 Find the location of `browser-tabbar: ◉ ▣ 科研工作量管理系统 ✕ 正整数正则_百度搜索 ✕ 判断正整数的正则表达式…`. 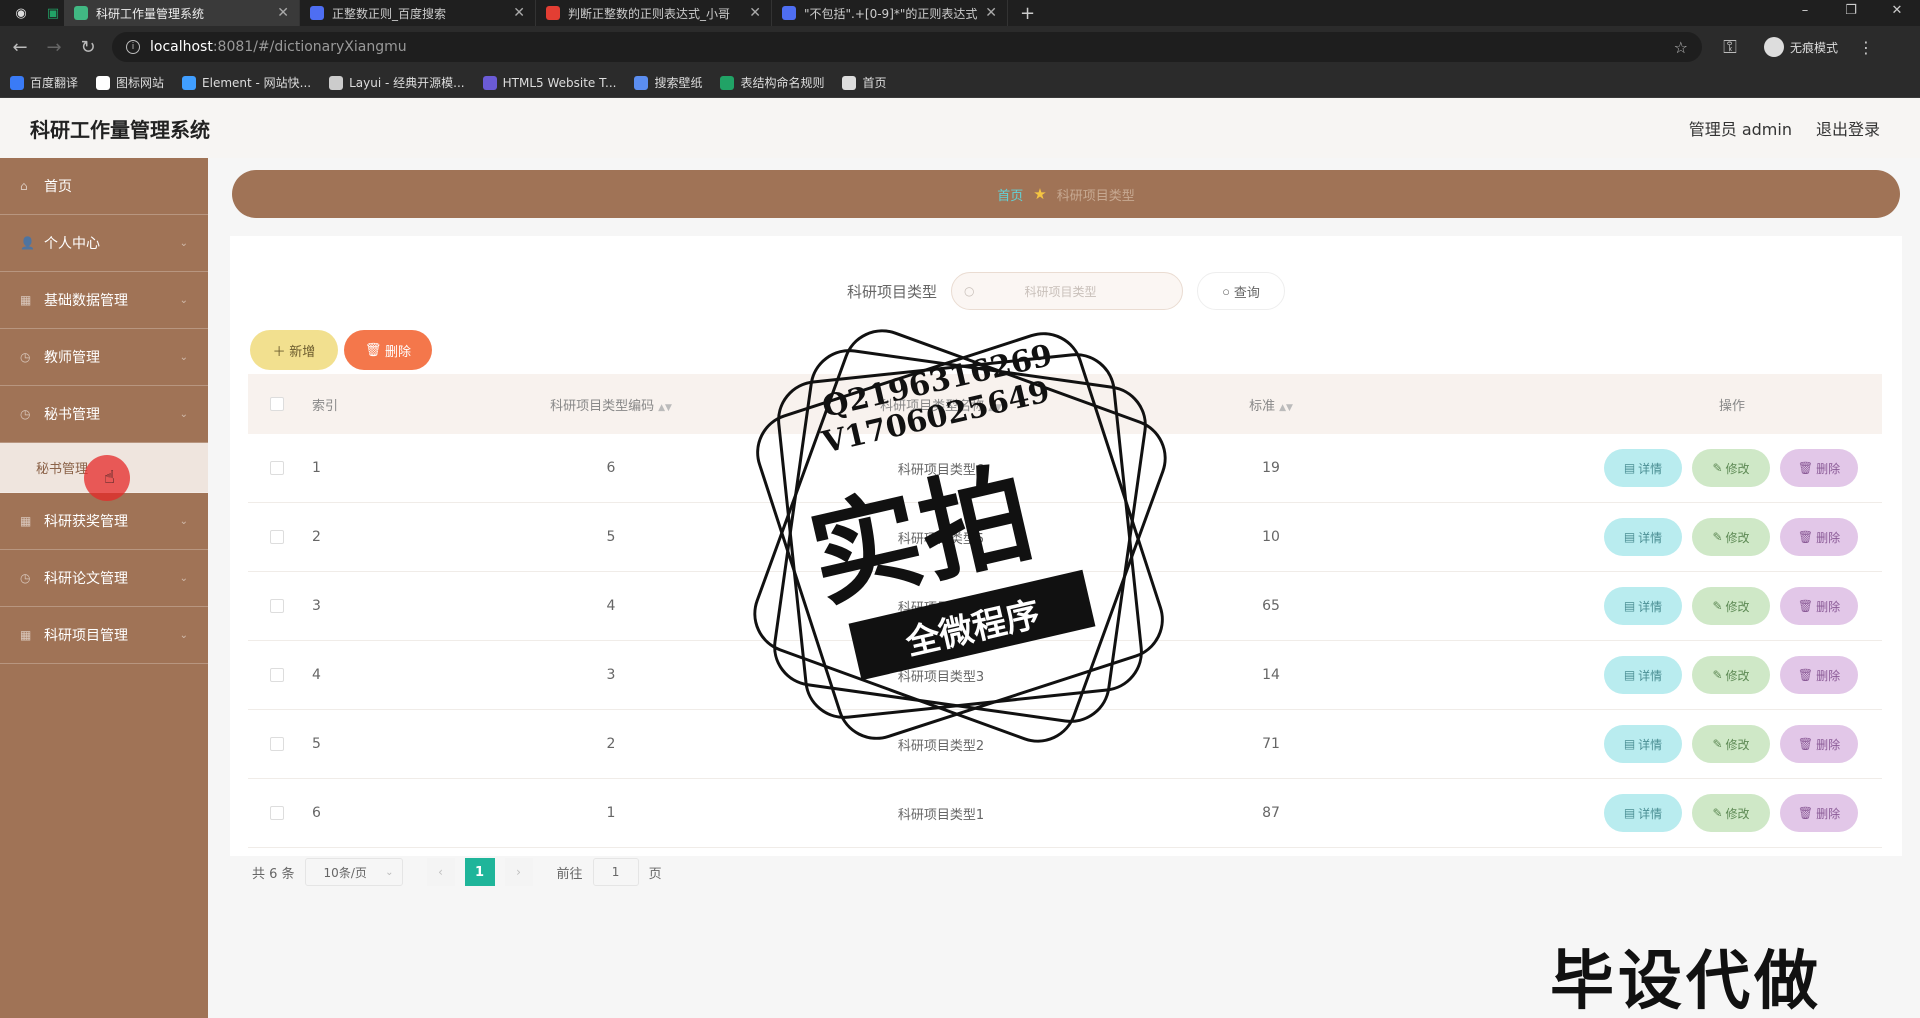

browser-tabbar: ◉ ▣ 科研工作量管理系统 ✕ 正整数正则_百度搜索 ✕ 判断正整数的正则表达式… is located at coordinates (960, 13).